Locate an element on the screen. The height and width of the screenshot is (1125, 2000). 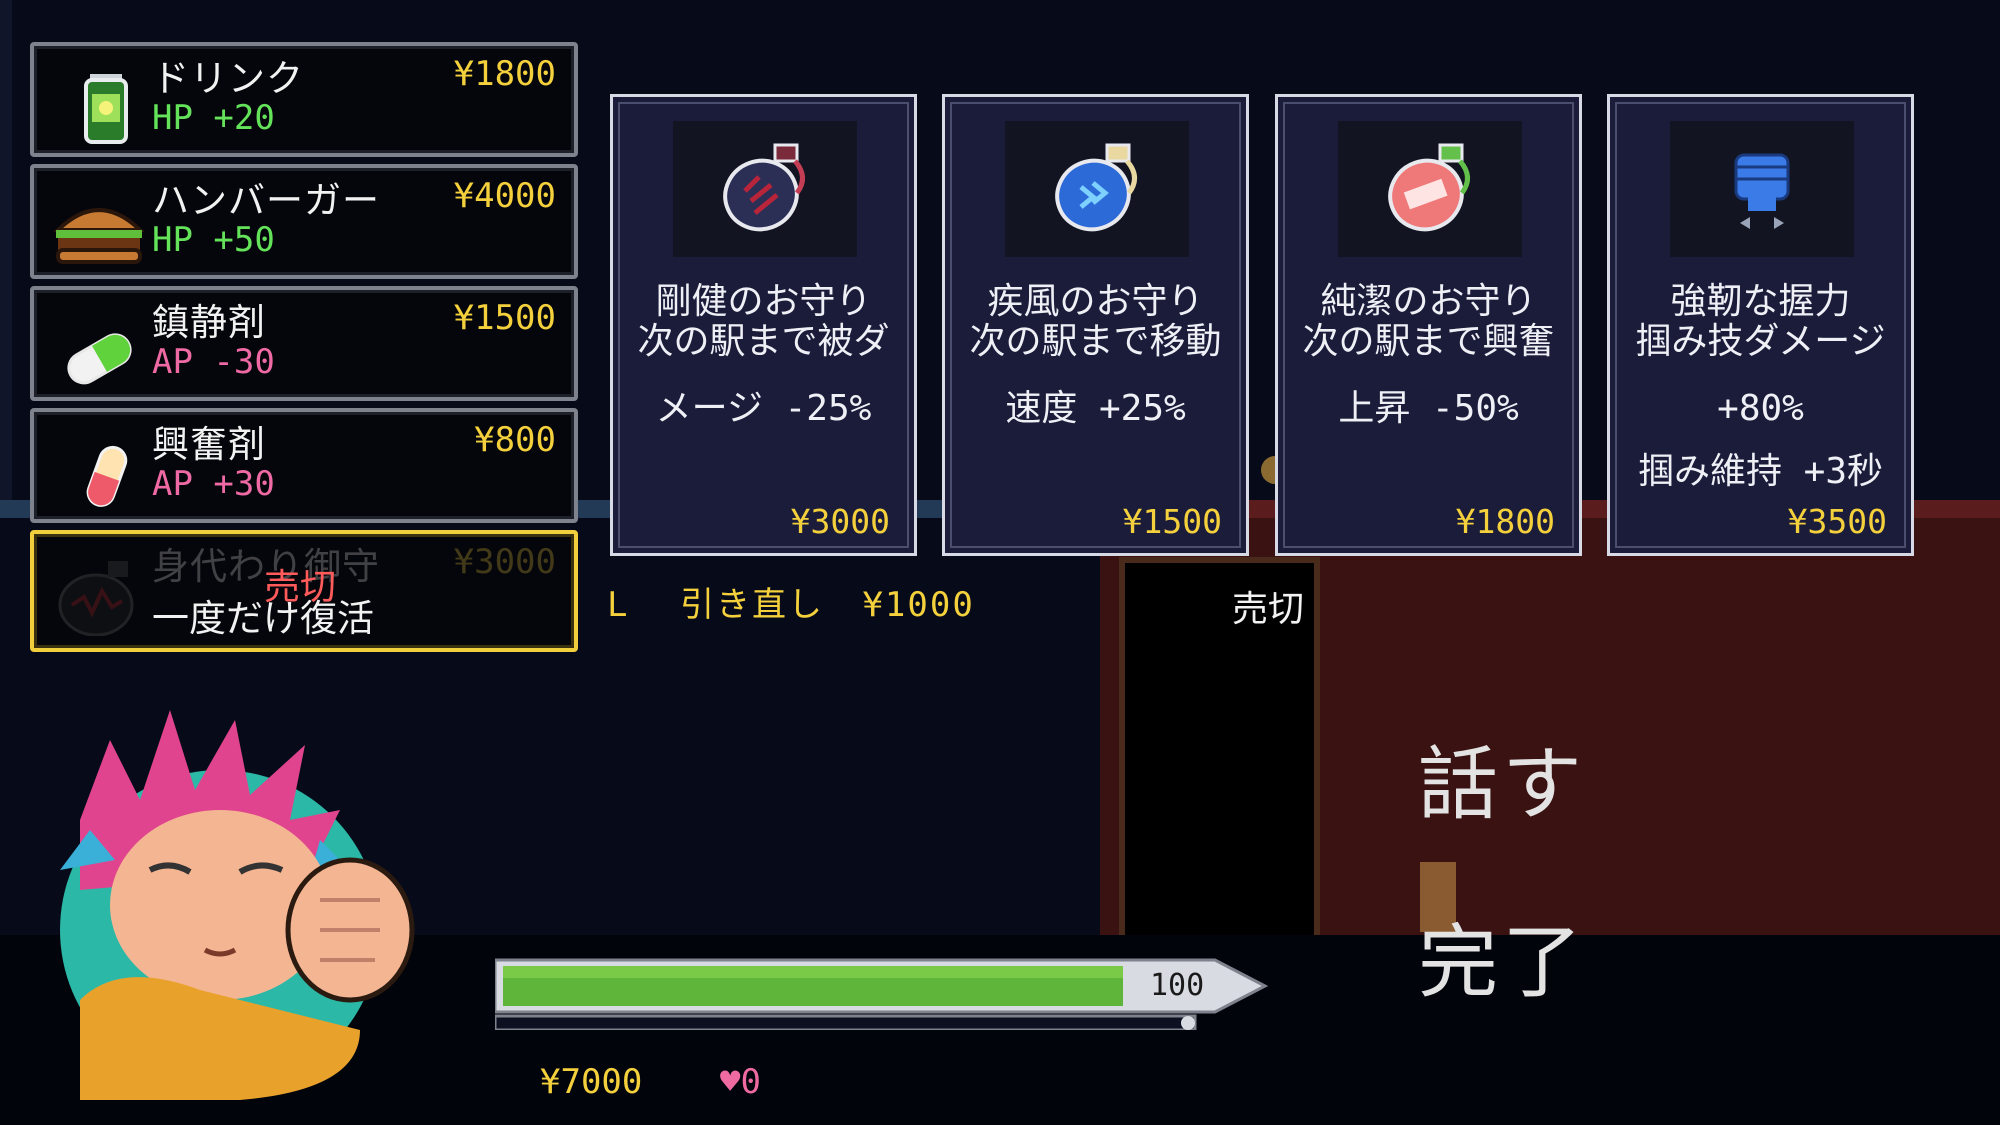
item-effect: HP +20 is located at coordinates (213, 118).